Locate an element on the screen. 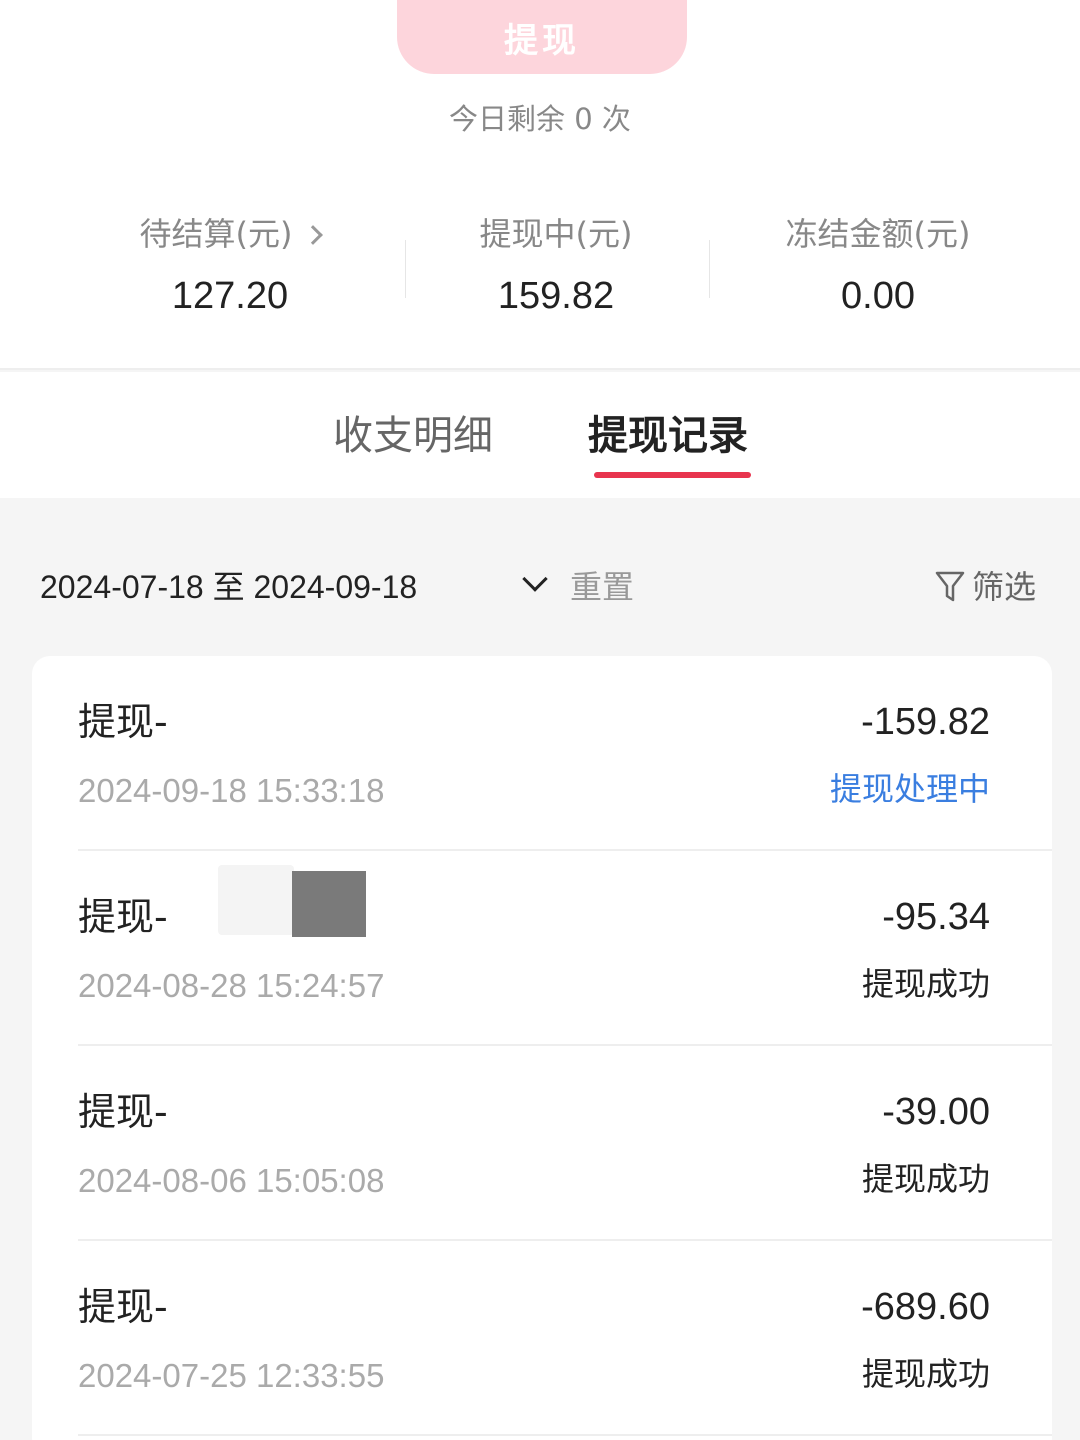 The image size is (1080, 1440). active-tab-indicator is located at coordinates (672, 475).